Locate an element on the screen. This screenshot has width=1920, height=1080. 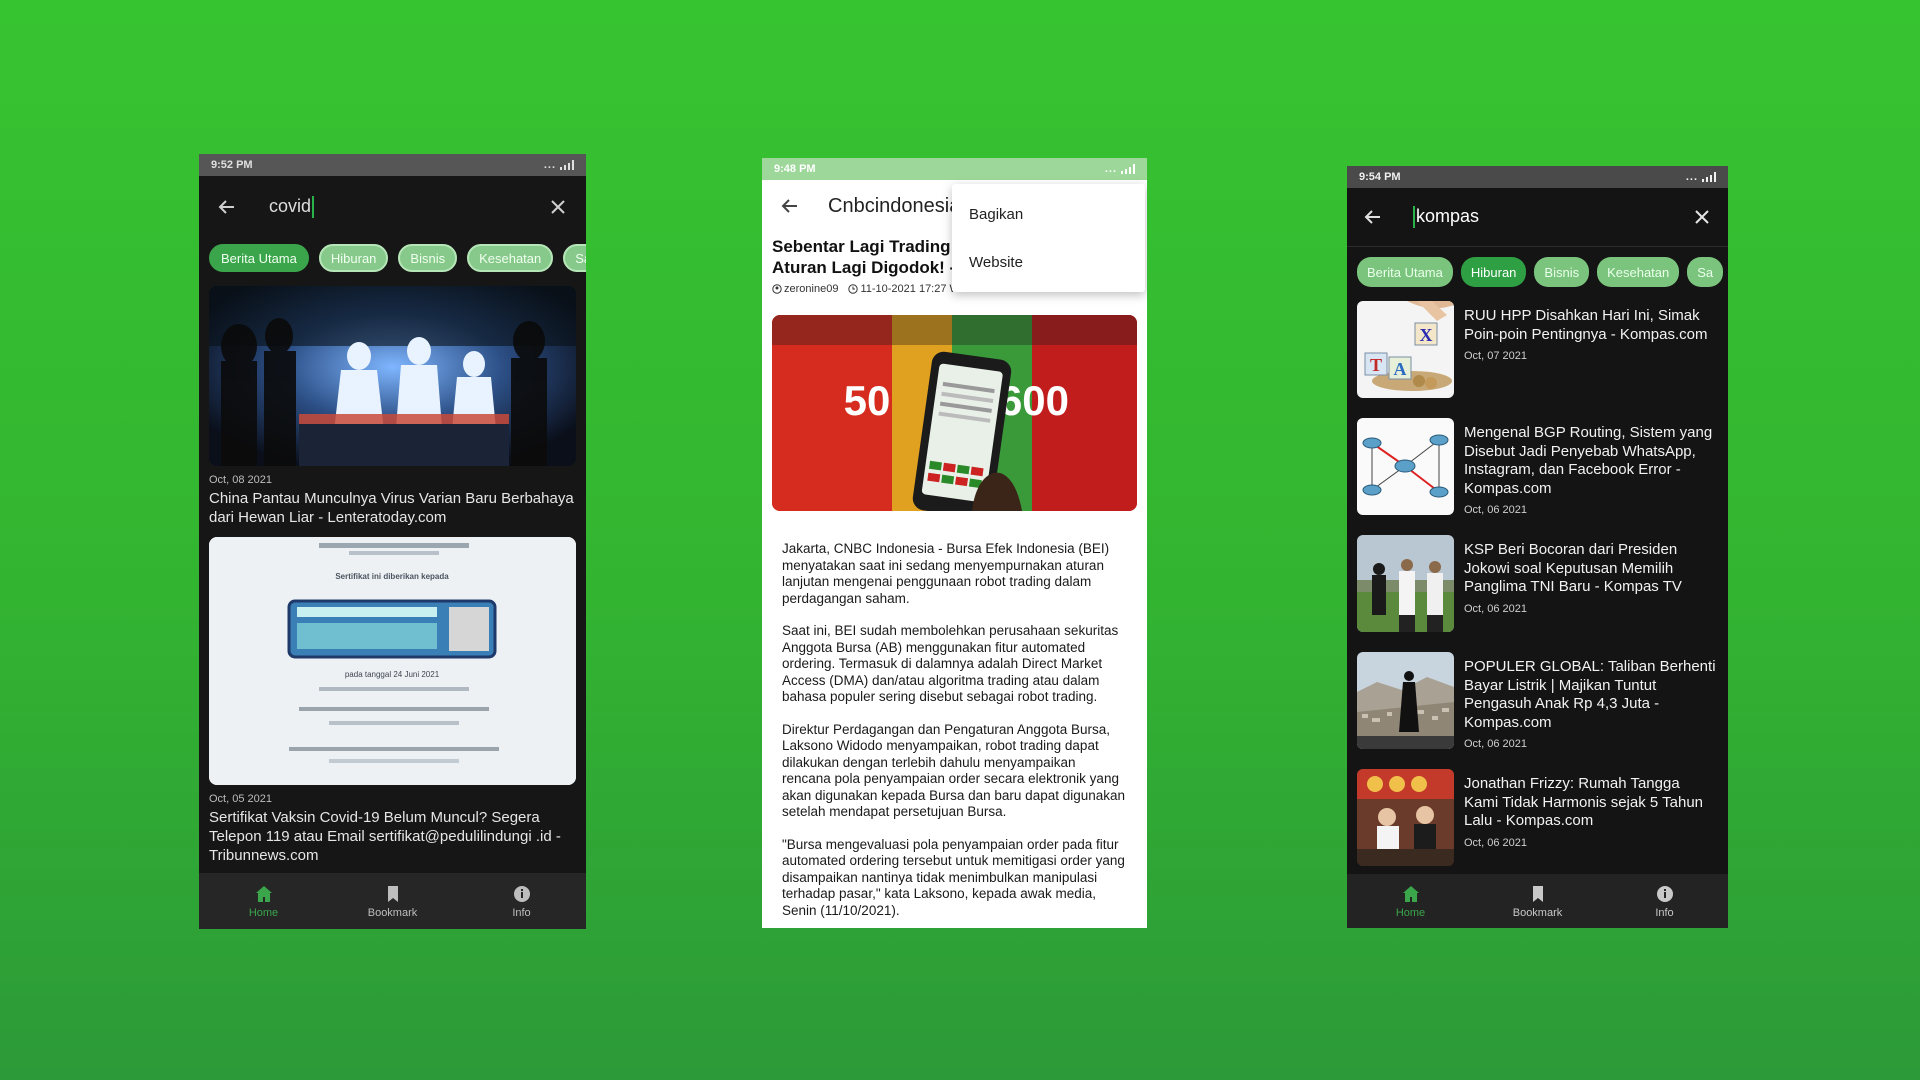
news-date: Oct, 05 2021 is located at coordinates (240, 799).